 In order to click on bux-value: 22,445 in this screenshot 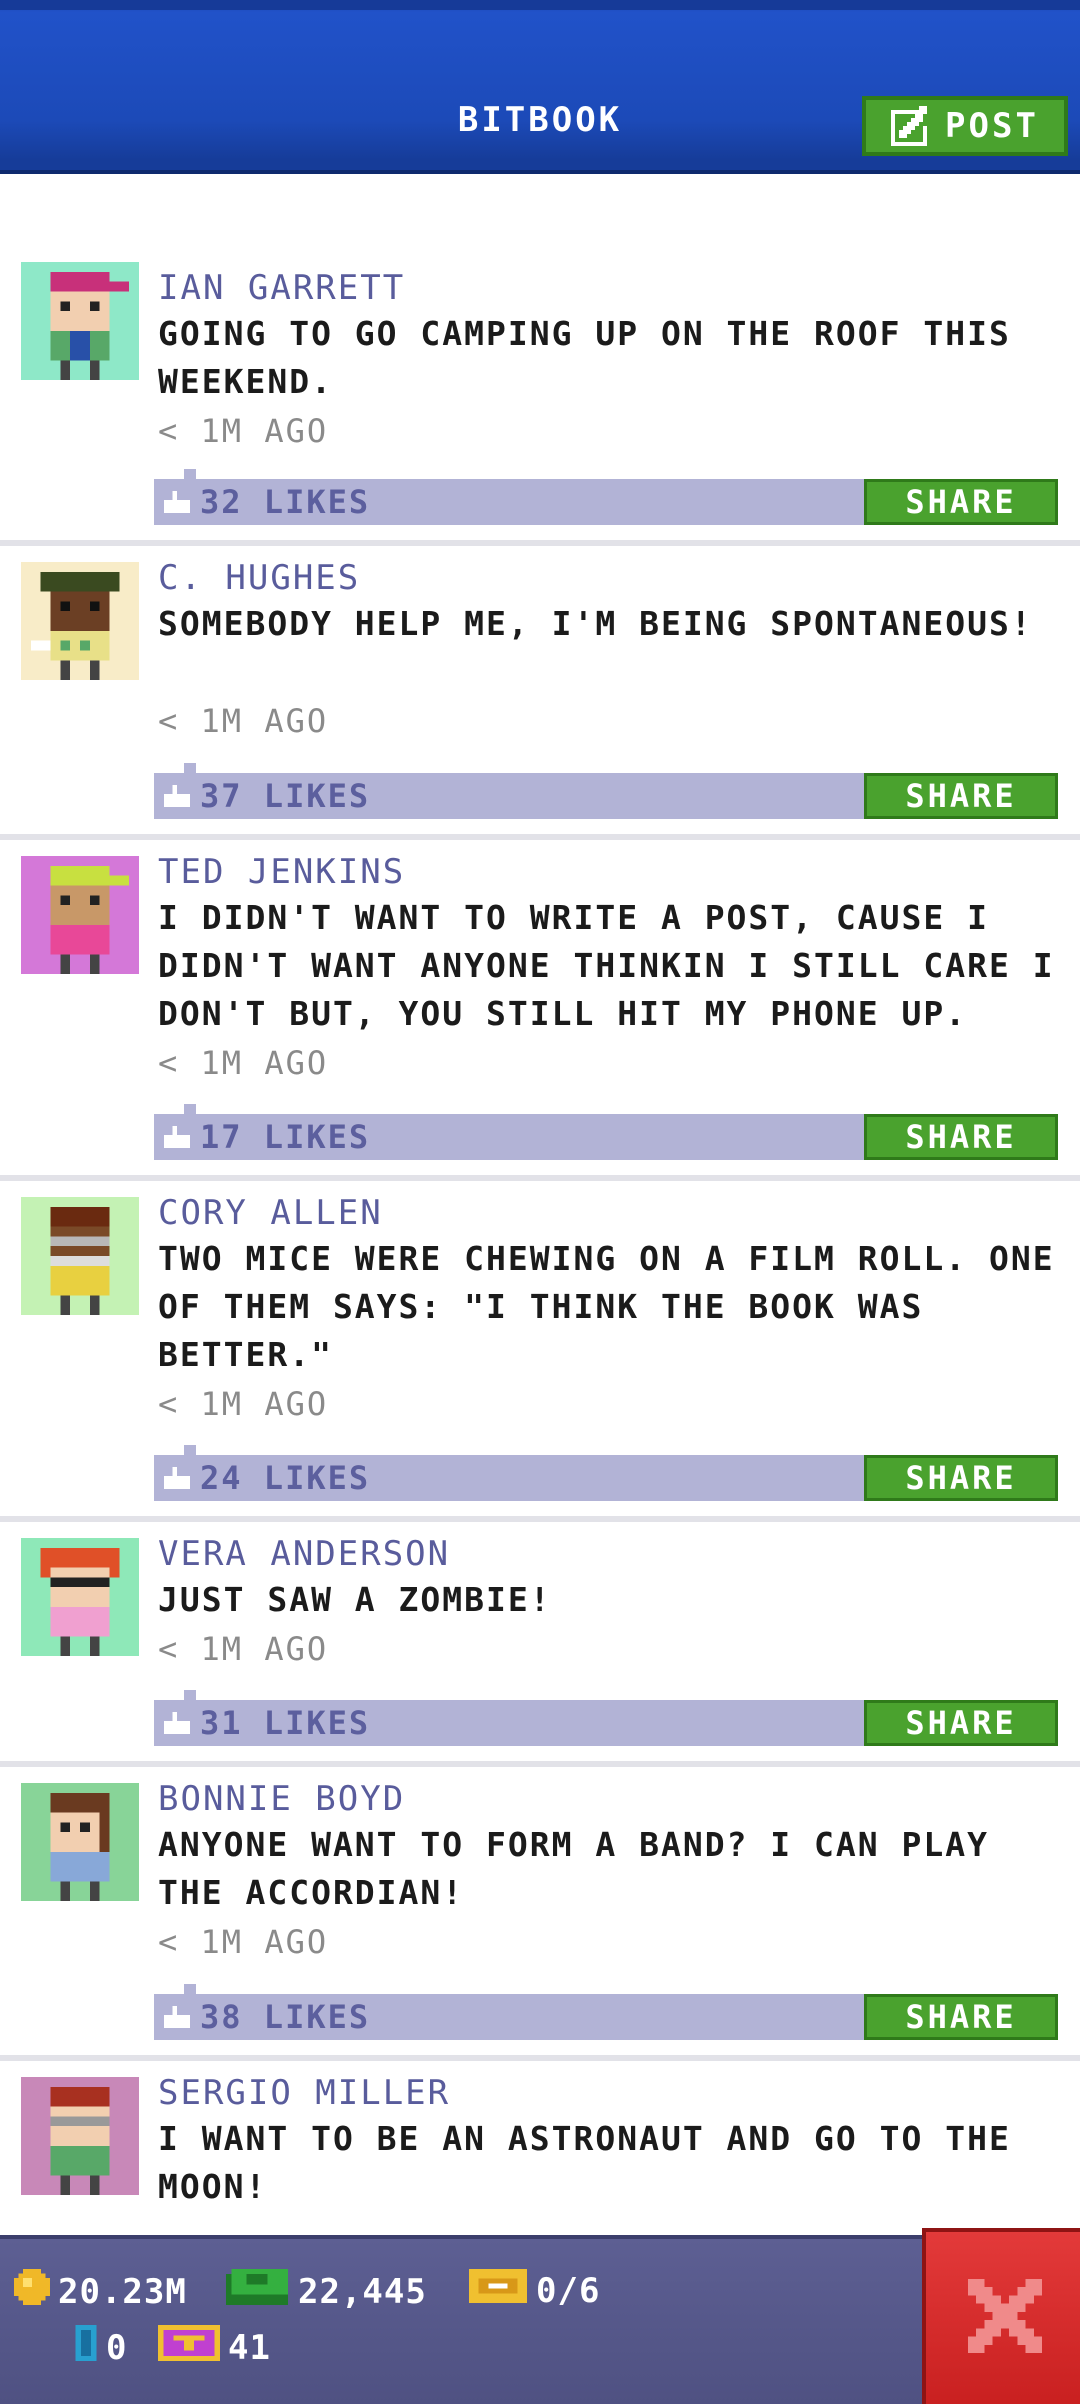, I will do `click(362, 2291)`.